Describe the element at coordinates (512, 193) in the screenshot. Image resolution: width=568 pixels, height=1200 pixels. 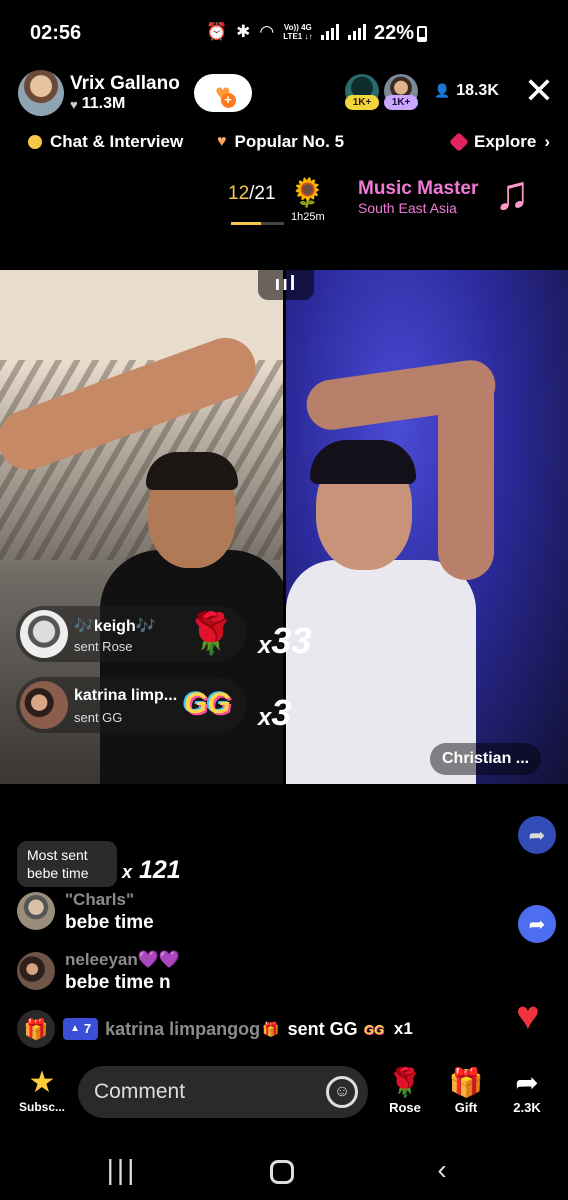
I see `music-note-icon: ♫` at that location.